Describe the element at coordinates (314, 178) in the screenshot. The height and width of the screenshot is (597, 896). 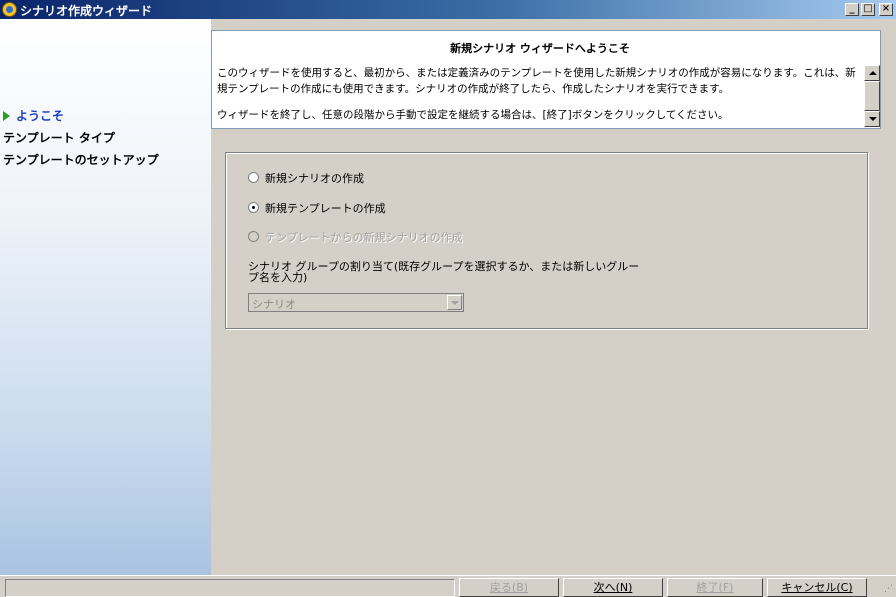
I see `radio-label: 新規シナリオの作成` at that location.